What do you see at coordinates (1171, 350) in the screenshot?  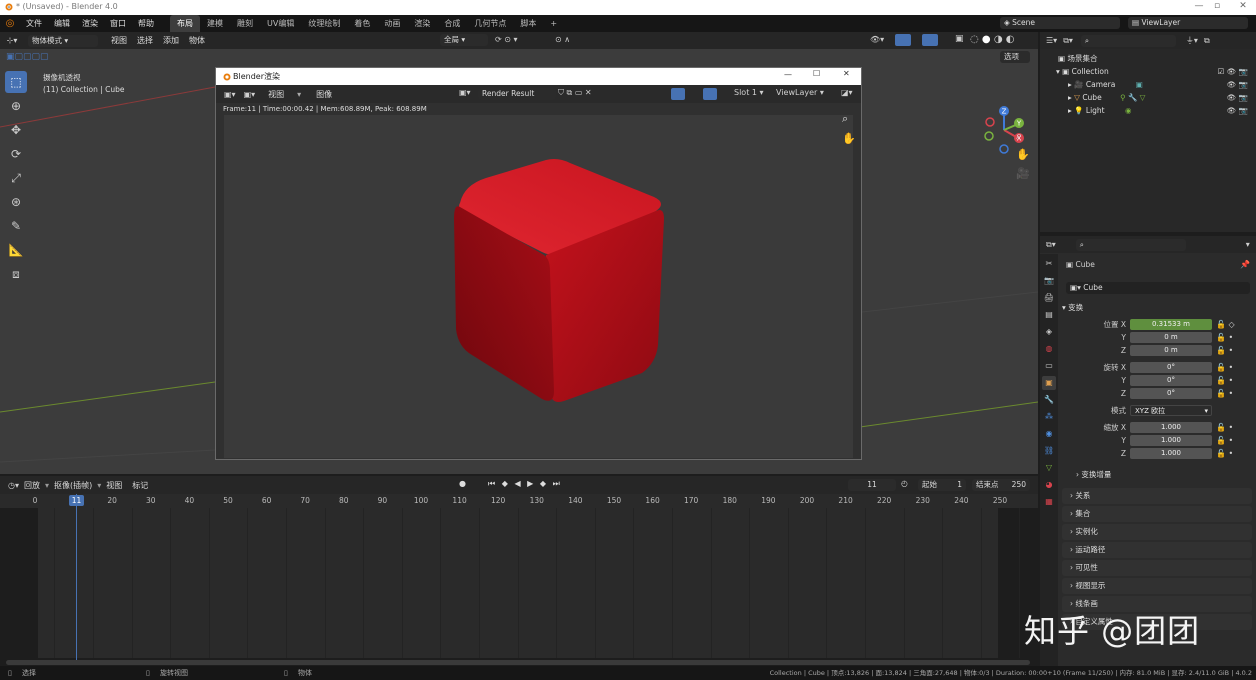 I see `location-z-field: 0 m` at bounding box center [1171, 350].